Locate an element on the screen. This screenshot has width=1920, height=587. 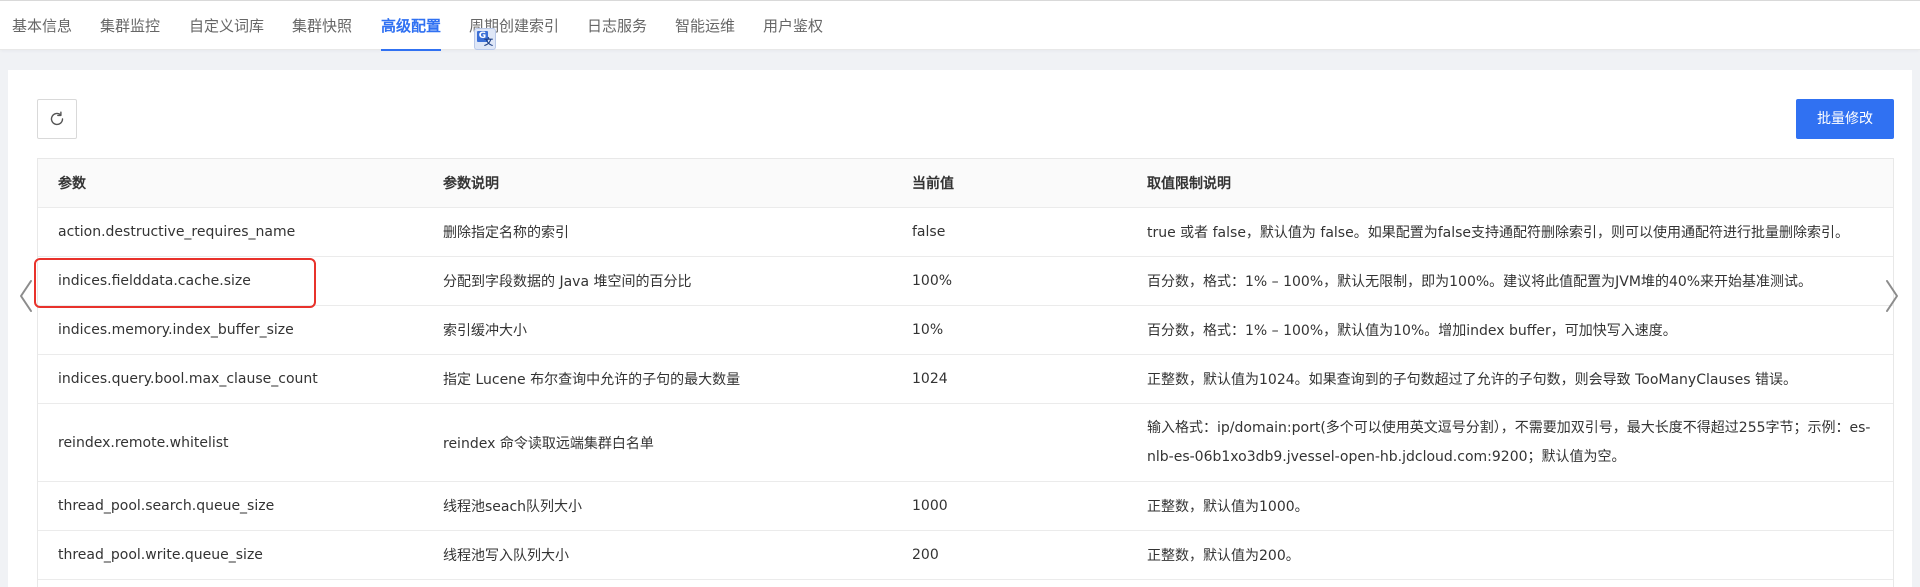
prev-arrow is located at coordinates (26, 296).